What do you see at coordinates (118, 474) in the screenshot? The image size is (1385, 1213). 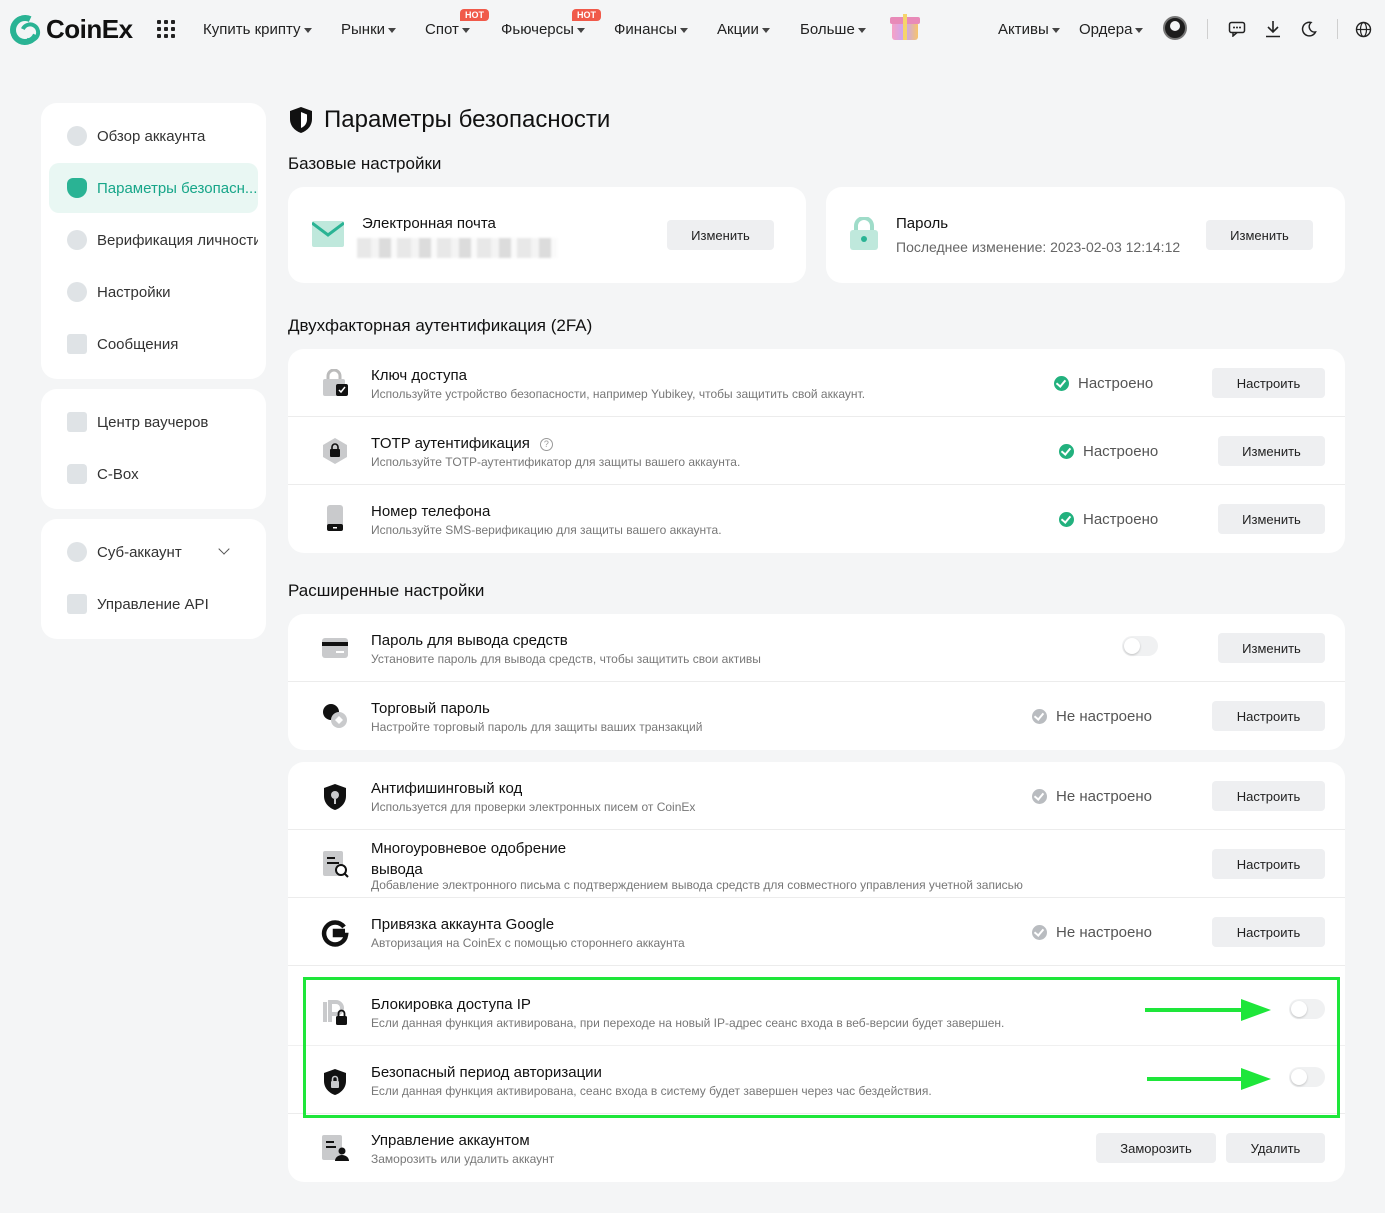 I see `sidebar-item-label: C-Box` at bounding box center [118, 474].